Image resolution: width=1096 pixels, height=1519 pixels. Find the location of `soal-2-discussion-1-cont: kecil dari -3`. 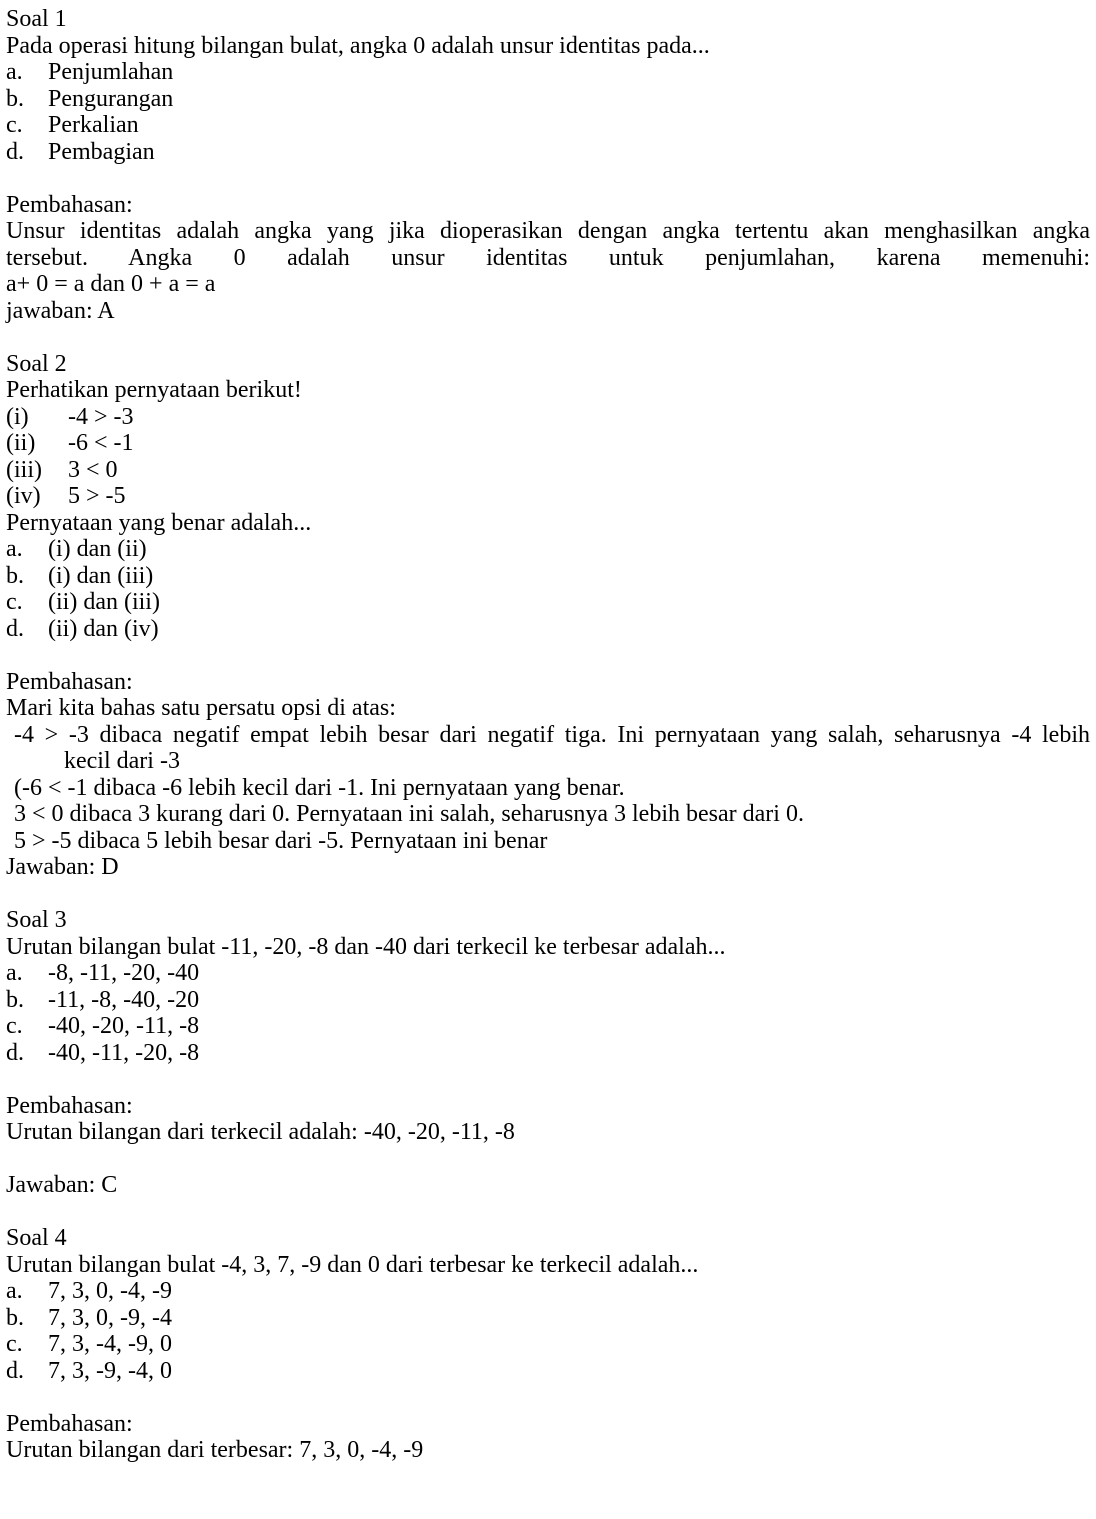

soal-2-discussion-1-cont: kecil dari -3 is located at coordinates (122, 761).